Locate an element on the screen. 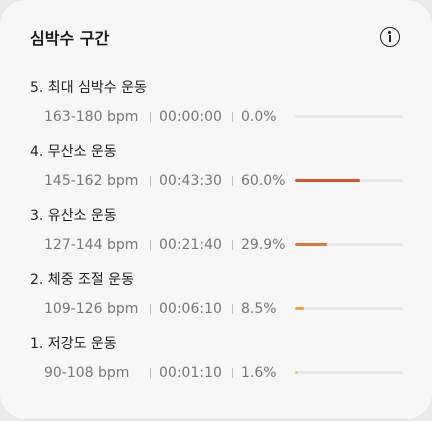 The width and height of the screenshot is (432, 421). zone-percent: 1.6% is located at coordinates (259, 373).